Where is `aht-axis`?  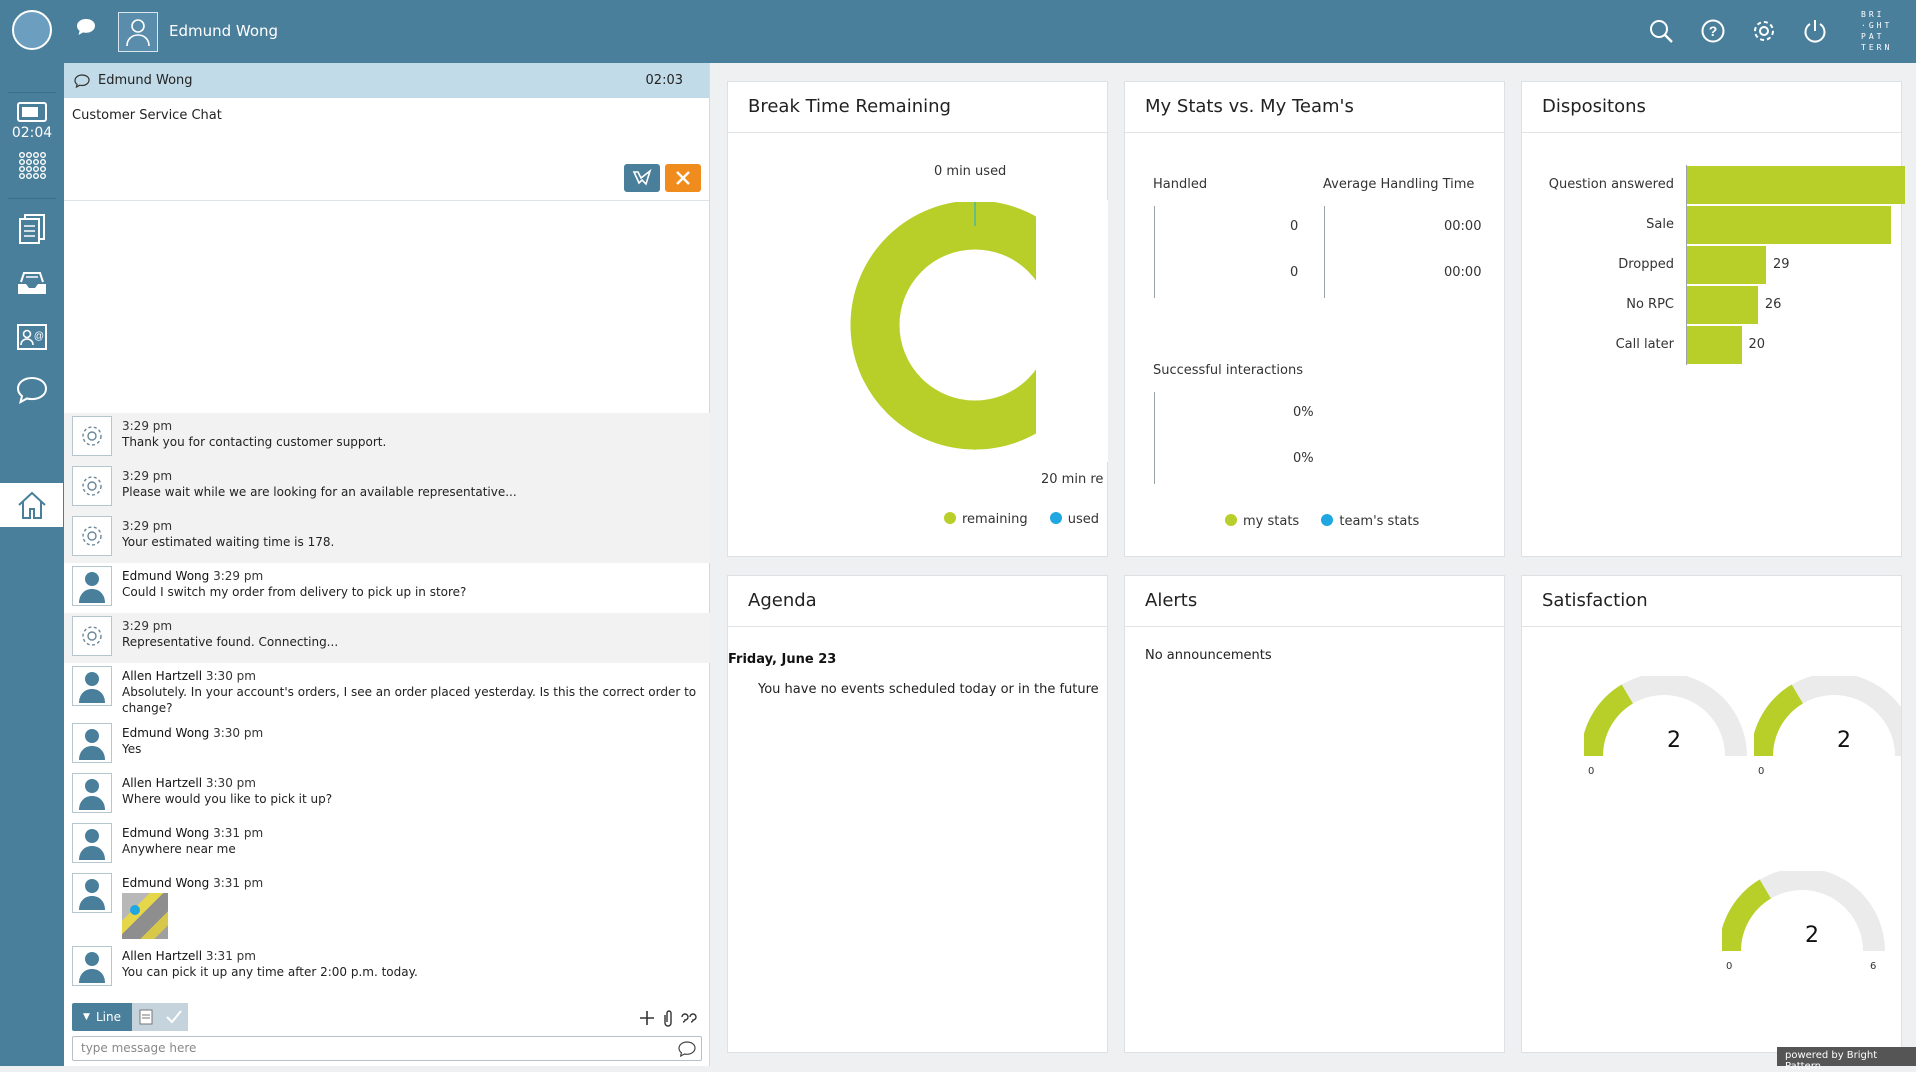 aht-axis is located at coordinates (1324, 252).